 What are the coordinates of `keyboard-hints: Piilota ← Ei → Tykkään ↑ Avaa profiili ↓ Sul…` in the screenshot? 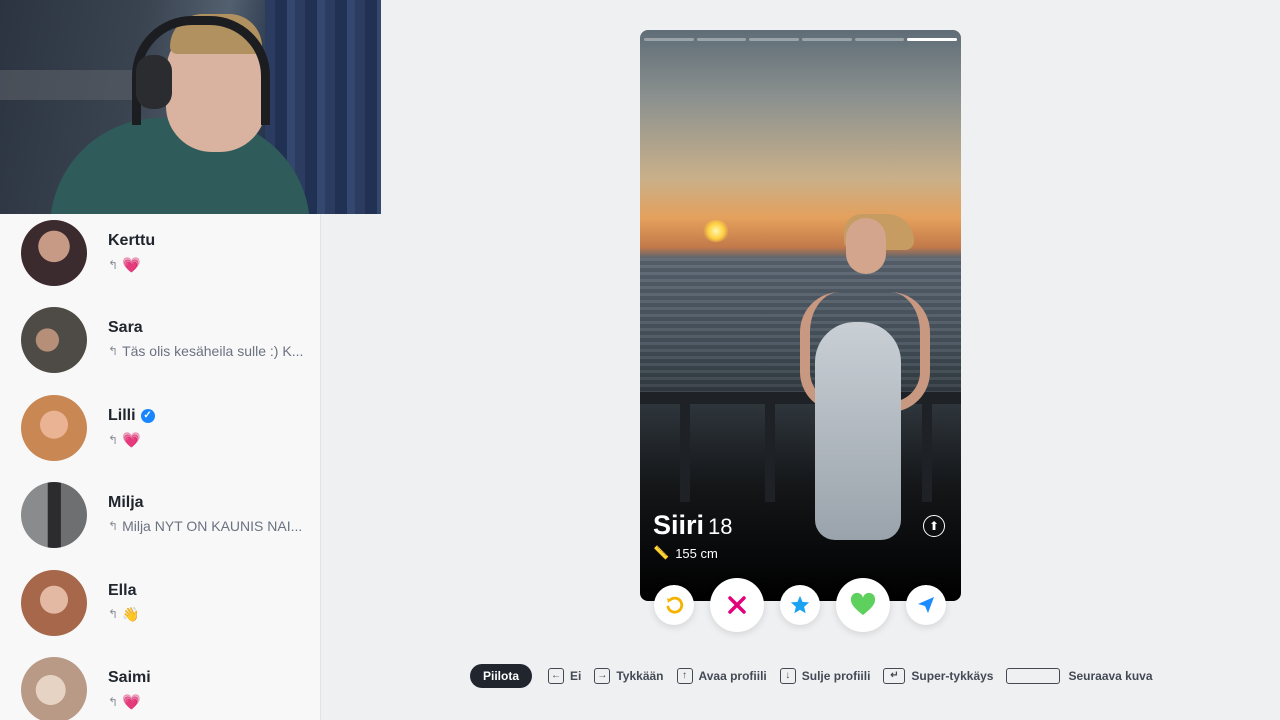 It's located at (818, 676).